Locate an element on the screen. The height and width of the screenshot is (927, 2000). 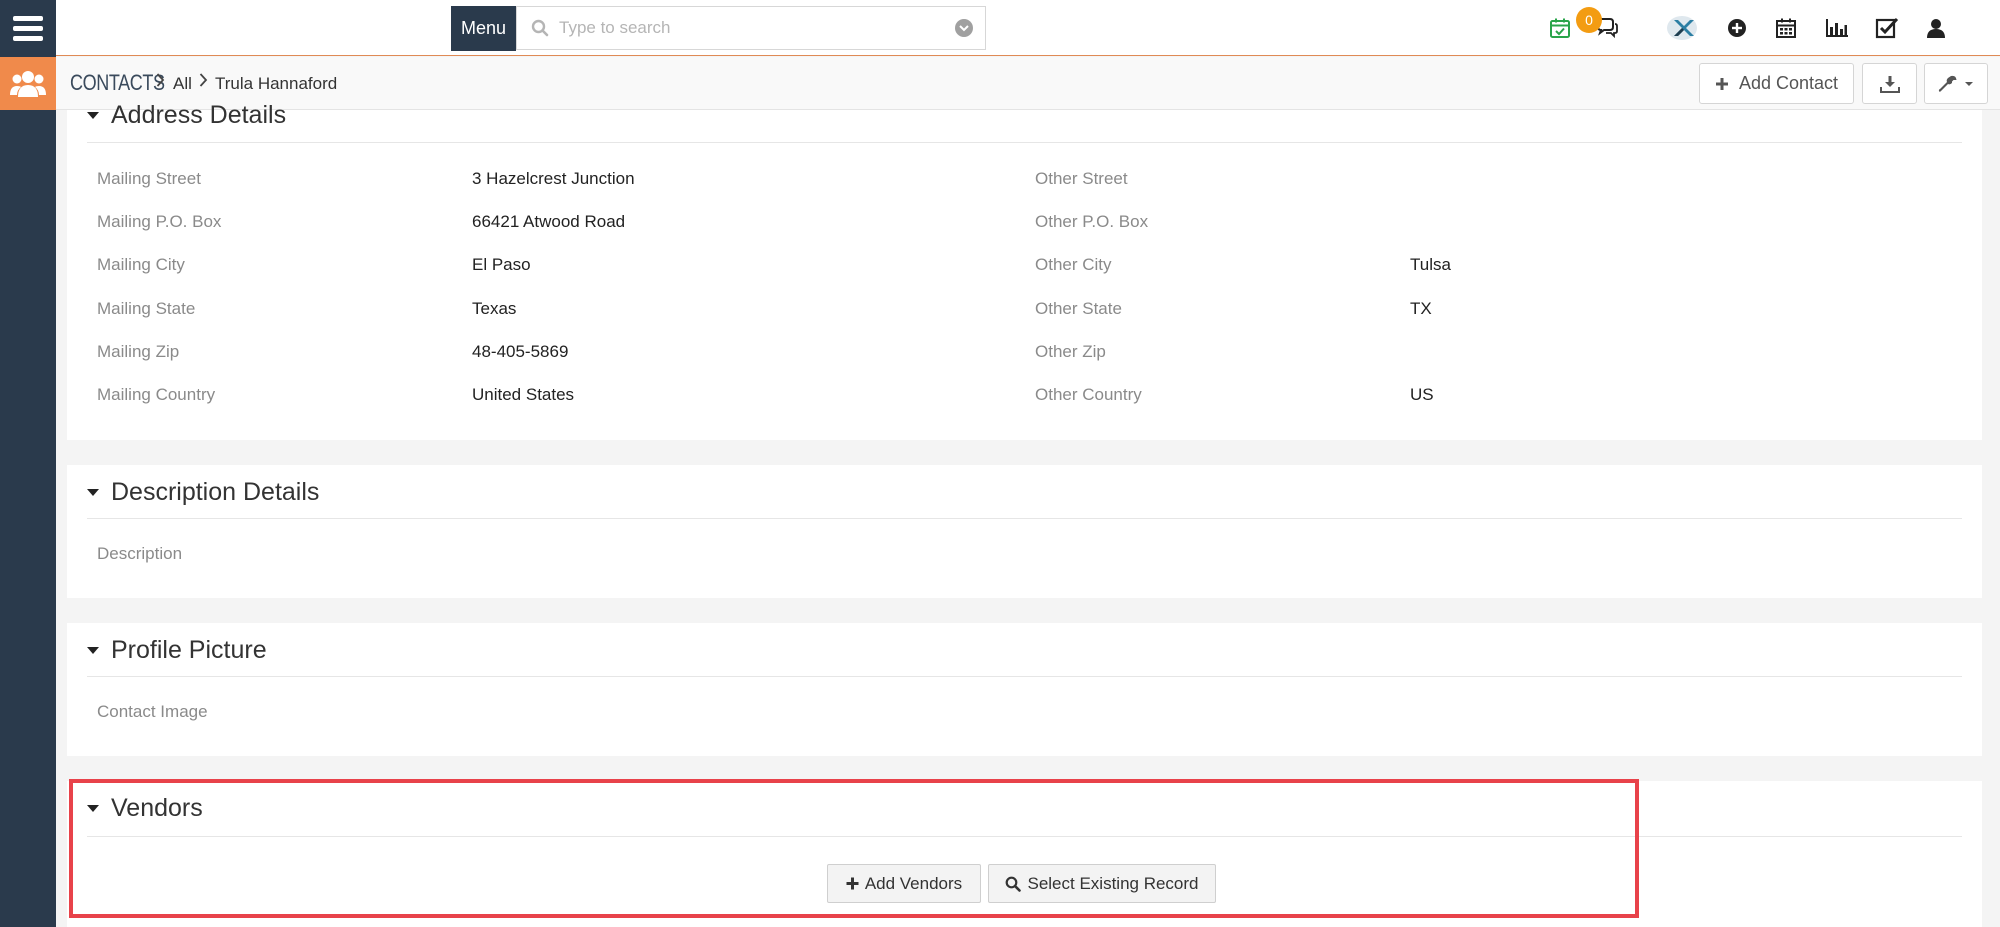
breadcrumb-module: CONTACTS is located at coordinates (117, 83).